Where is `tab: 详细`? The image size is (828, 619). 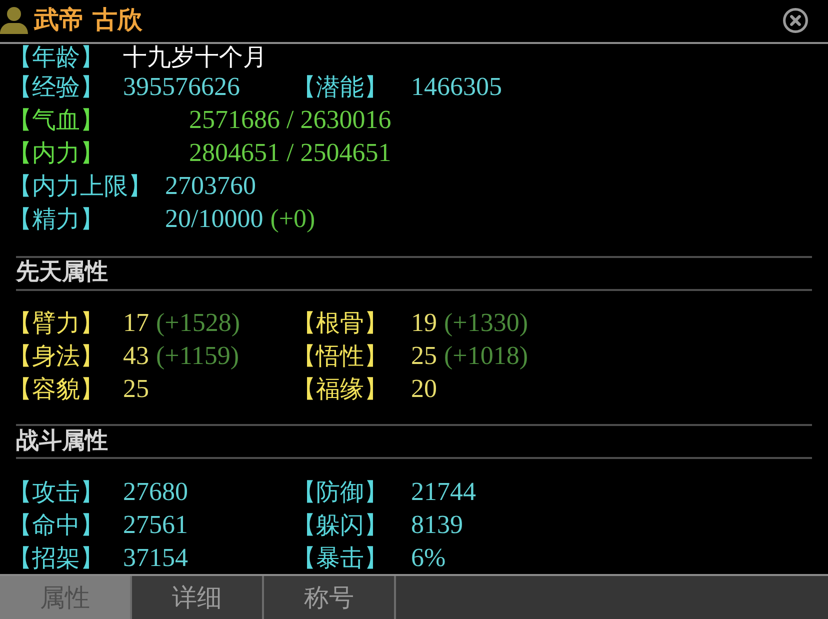
tab: 详细 is located at coordinates (198, 597).